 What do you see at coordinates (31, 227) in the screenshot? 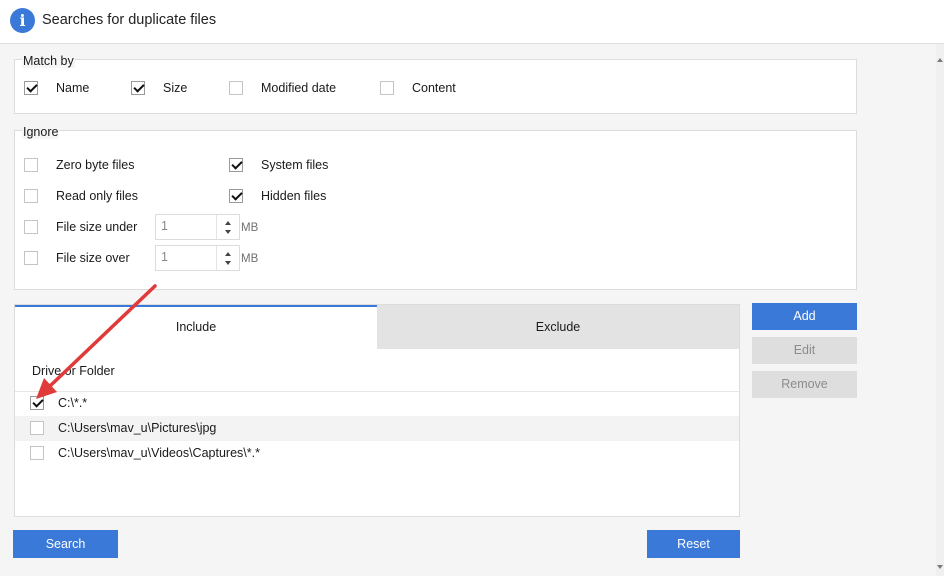
I see `size-under-checkbox` at bounding box center [31, 227].